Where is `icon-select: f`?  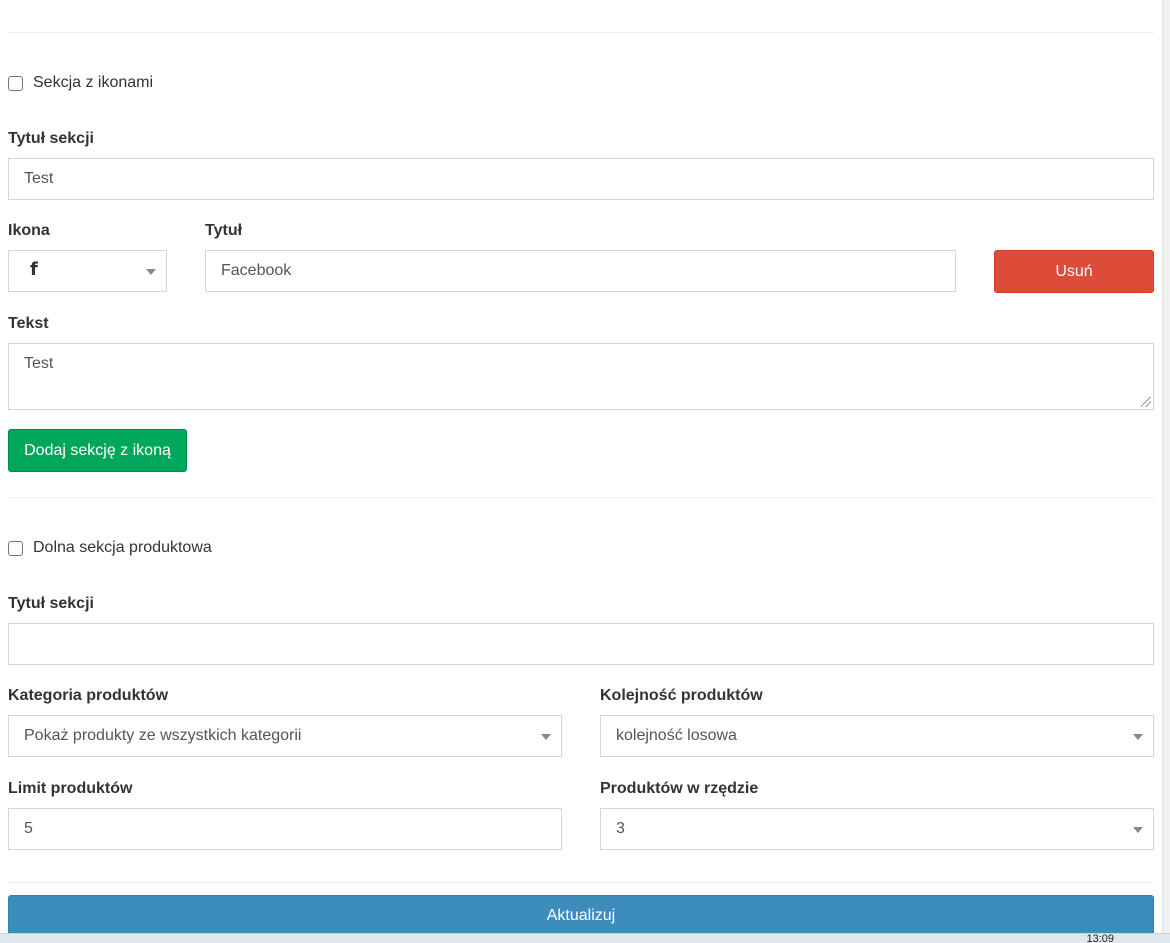 icon-select: f is located at coordinates (87, 271).